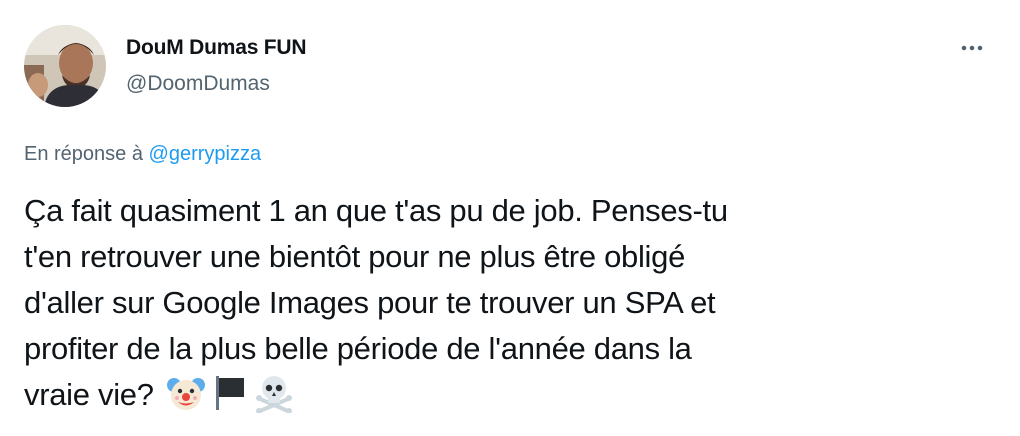 This screenshot has width=1020, height=436. Describe the element at coordinates (230, 393) in the screenshot. I see `black-flag-icon` at that location.